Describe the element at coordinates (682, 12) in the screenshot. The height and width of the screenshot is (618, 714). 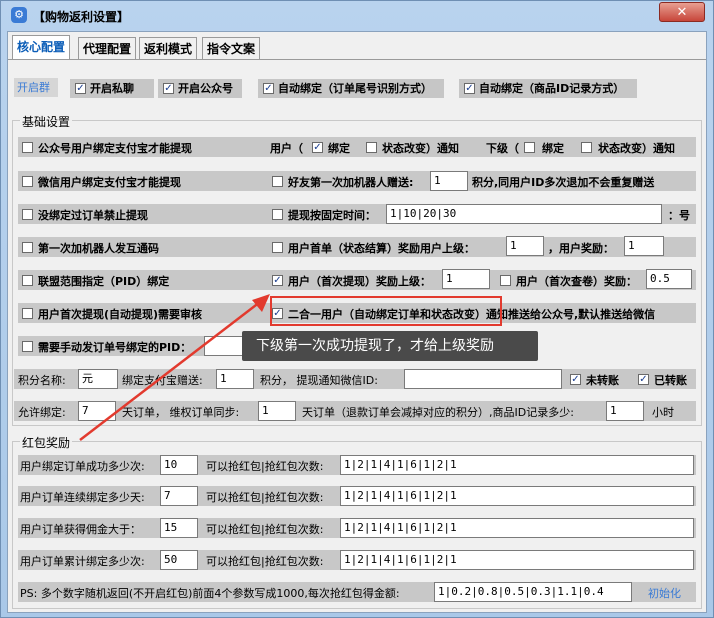
I see `close-button: ✕` at that location.